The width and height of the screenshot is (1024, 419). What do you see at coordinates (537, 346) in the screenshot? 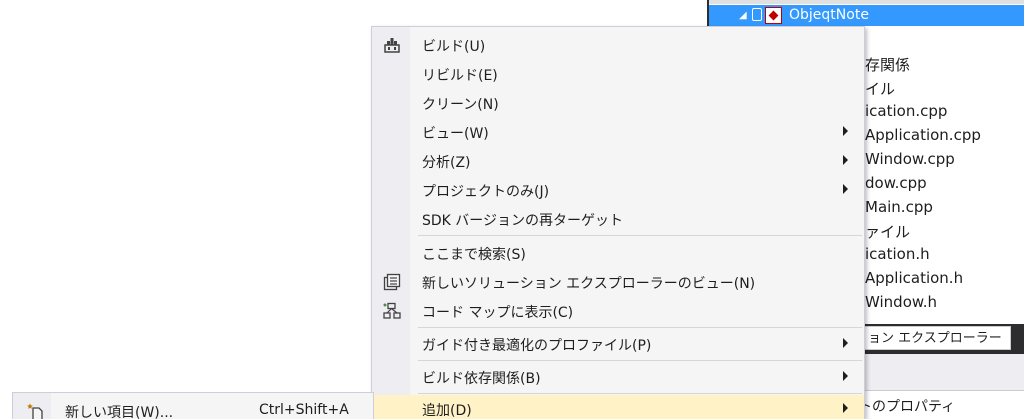
I see `menu-item-label: ガイド付き最適化のプロファイル(P)` at bounding box center [537, 346].